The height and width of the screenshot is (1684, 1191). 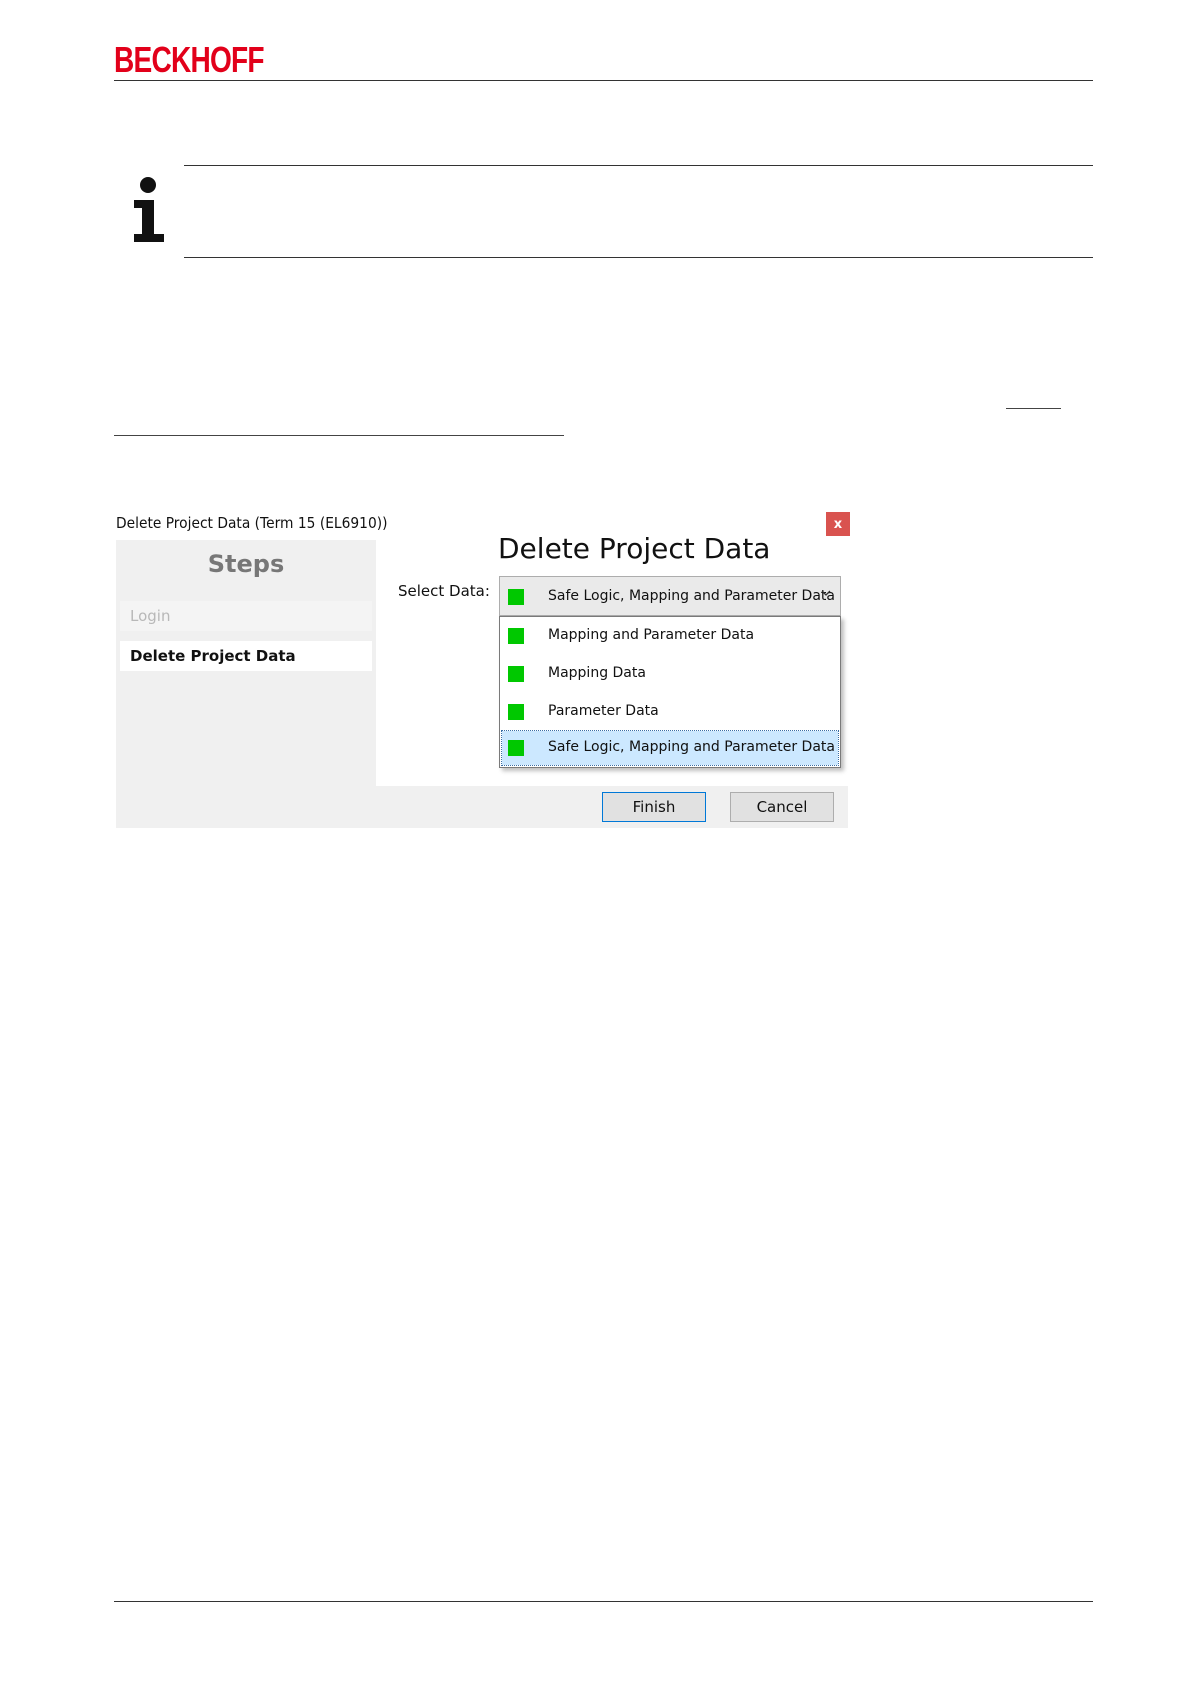 I want to click on finish-button: Finish, so click(x=654, y=807).